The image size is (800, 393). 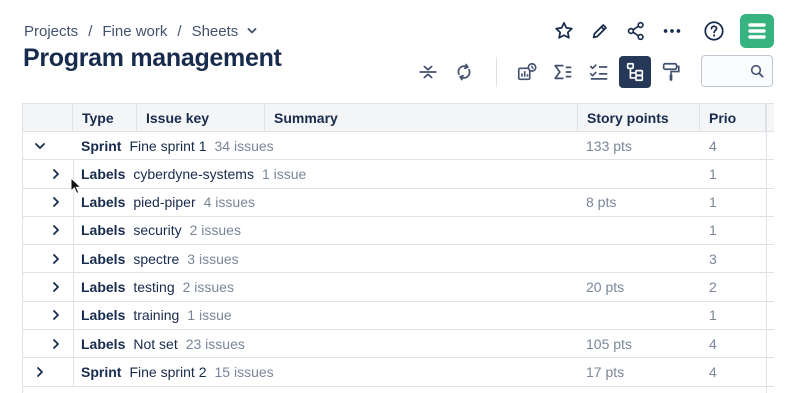 I want to click on pencil-icon, so click(x=600, y=31).